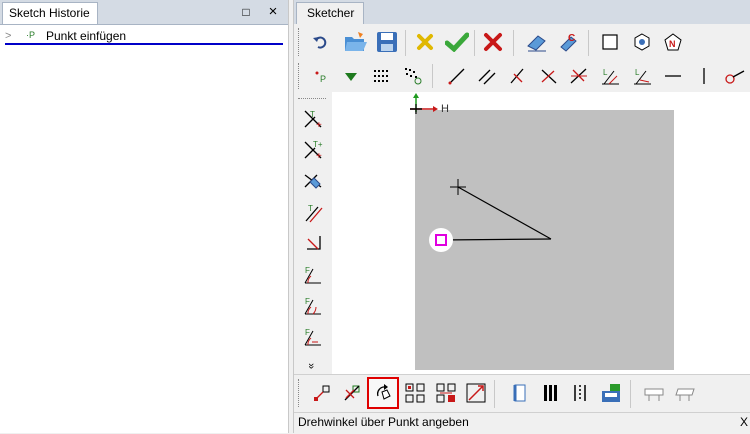  I want to click on multi-line-icon, so click(579, 76).